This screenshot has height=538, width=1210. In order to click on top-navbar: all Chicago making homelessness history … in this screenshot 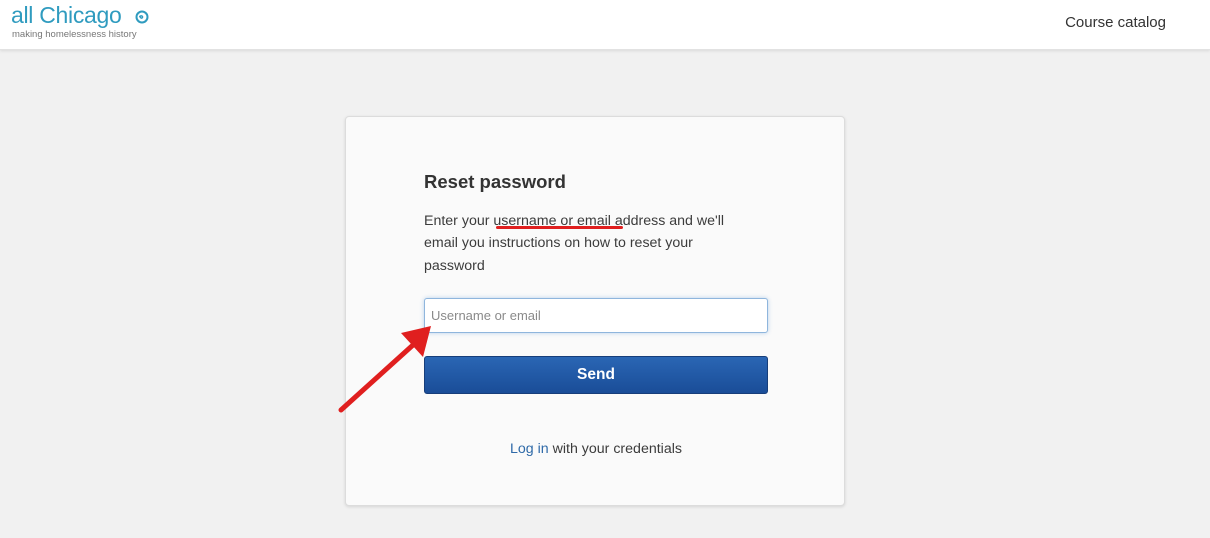, I will do `click(605, 25)`.